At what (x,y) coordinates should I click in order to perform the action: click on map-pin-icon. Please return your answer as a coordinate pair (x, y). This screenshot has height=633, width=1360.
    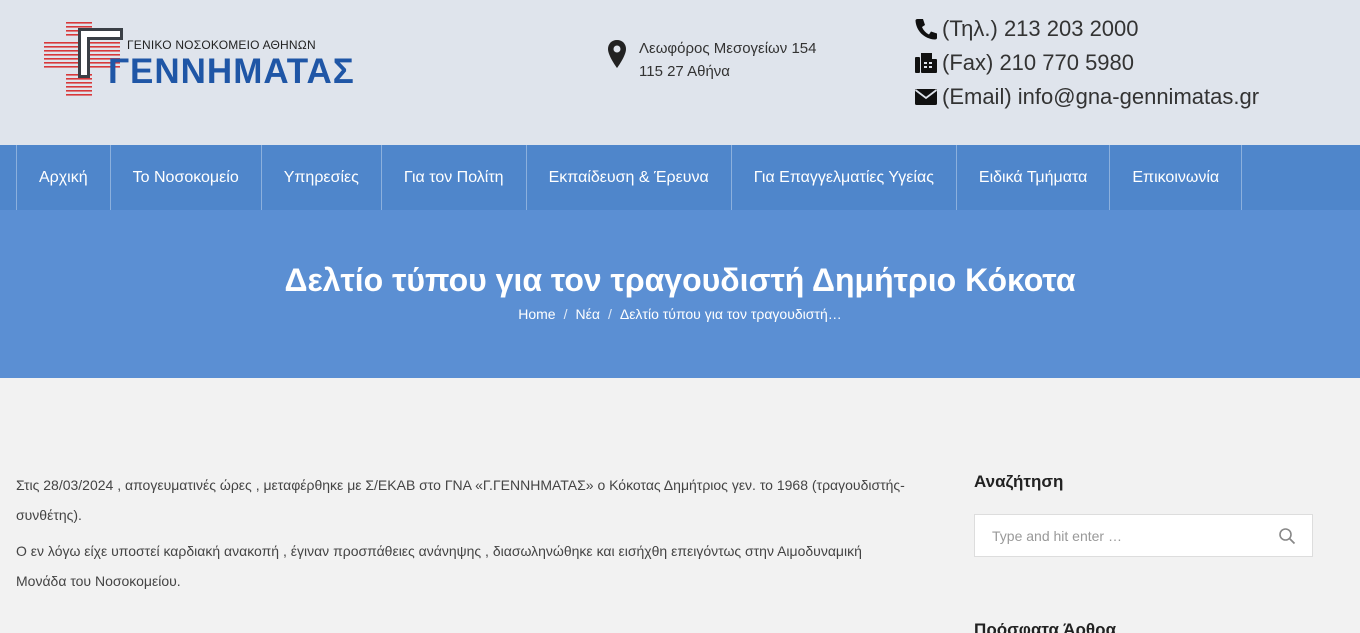
    Looking at the image, I should click on (617, 54).